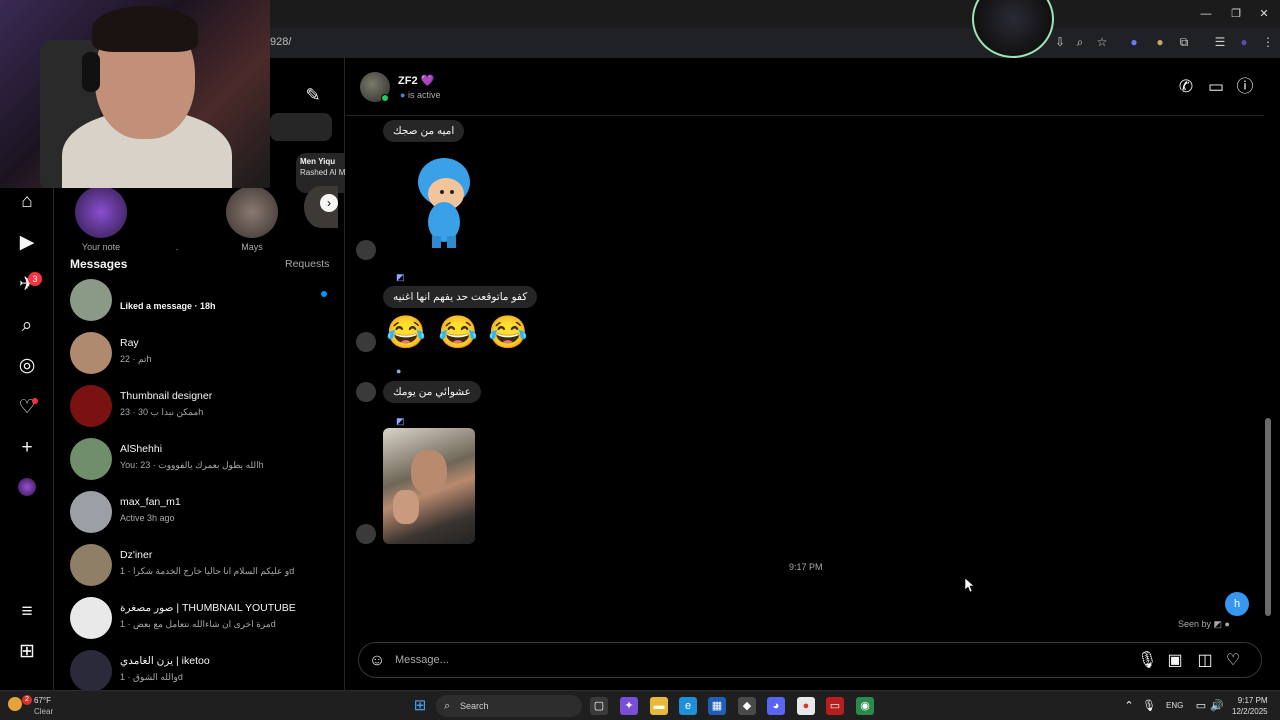  Describe the element at coordinates (1250, 706) in the screenshot. I see `taskbar-clock: 9:17 PM 12/2/2025` at that location.